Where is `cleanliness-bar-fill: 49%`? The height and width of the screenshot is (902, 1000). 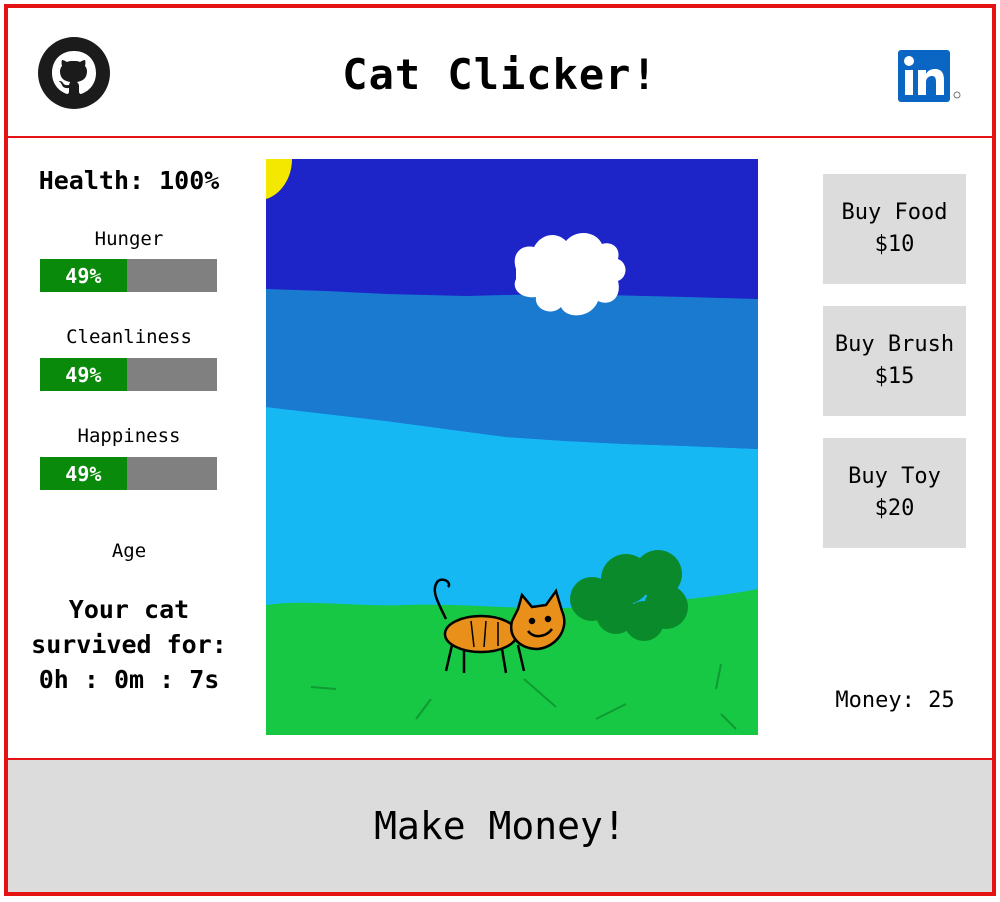 cleanliness-bar-fill: 49% is located at coordinates (83, 374).